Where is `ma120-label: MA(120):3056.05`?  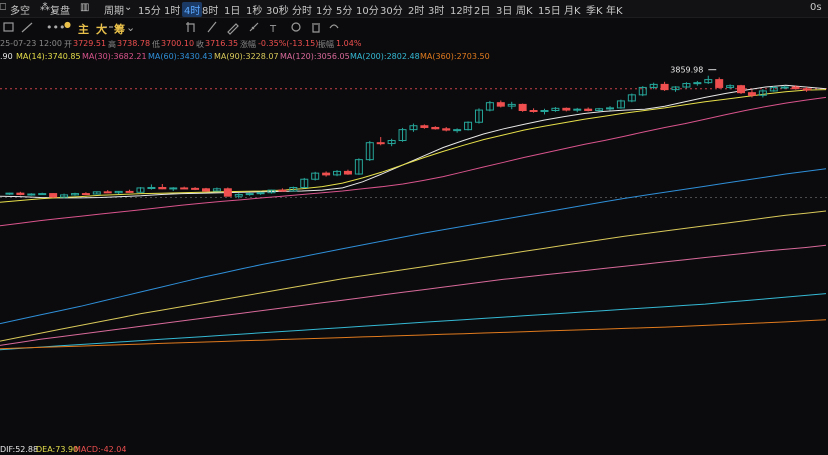
ma120-label: MA(120):3056.05 is located at coordinates (315, 56).